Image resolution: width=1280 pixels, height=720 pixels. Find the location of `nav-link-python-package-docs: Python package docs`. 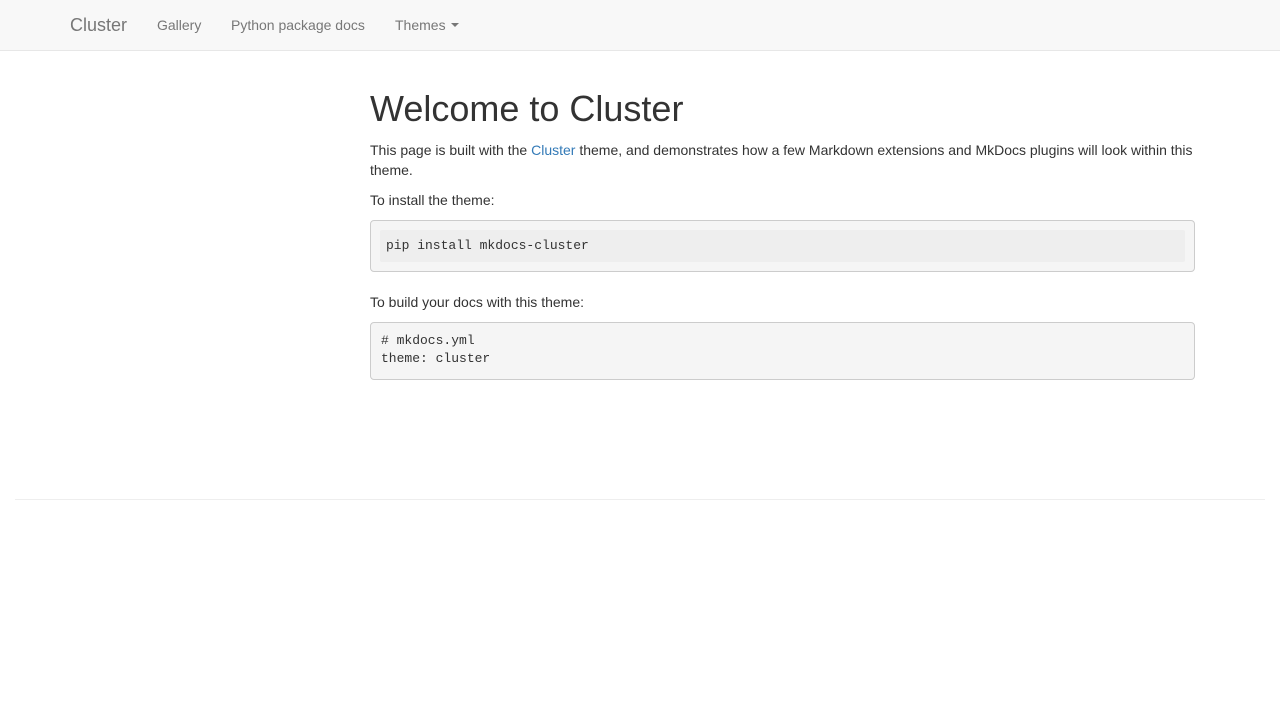

nav-link-python-package-docs: Python package docs is located at coordinates (298, 25).